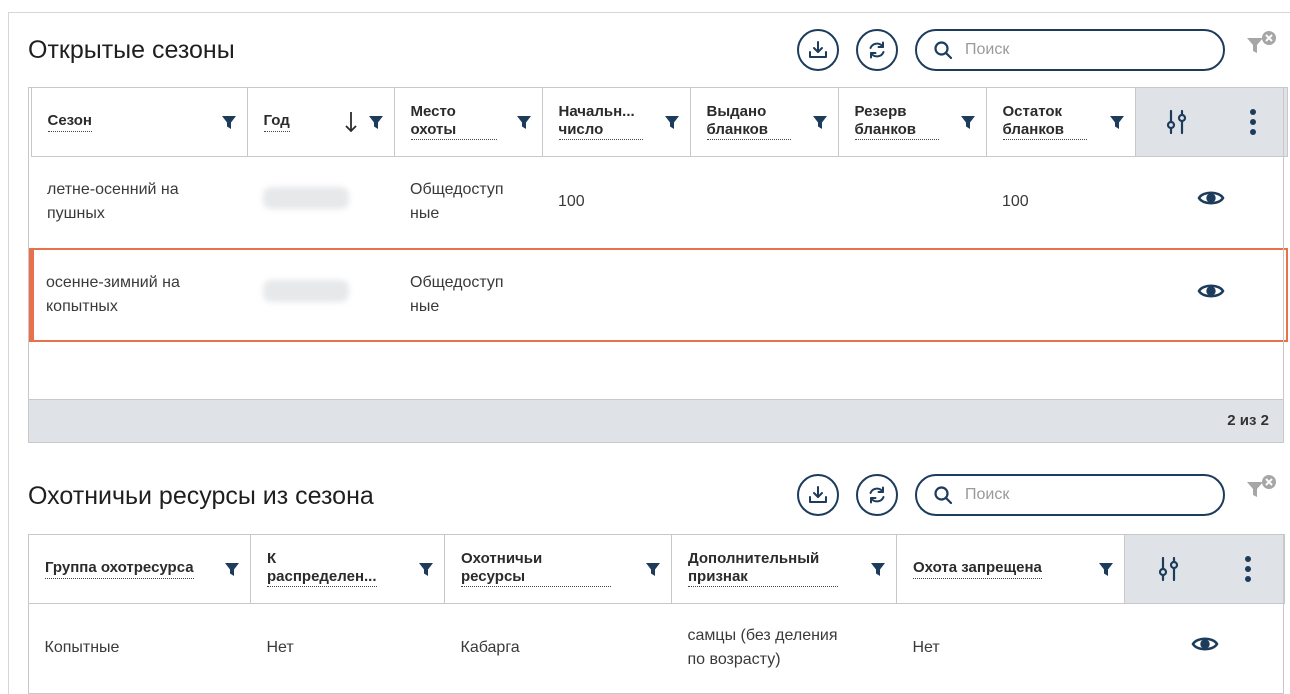 Image resolution: width=1290 pixels, height=694 pixels. I want to click on seasons-search-input, so click(1075, 50).